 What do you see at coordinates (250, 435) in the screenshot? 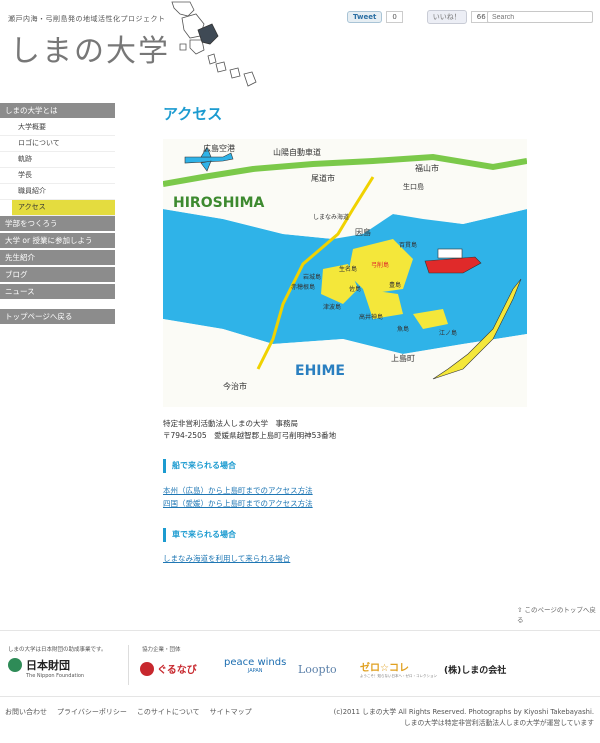
I see `address-postal: 〒794-2505 愛媛県越智郡上島町弓削明神53番地` at bounding box center [250, 435].